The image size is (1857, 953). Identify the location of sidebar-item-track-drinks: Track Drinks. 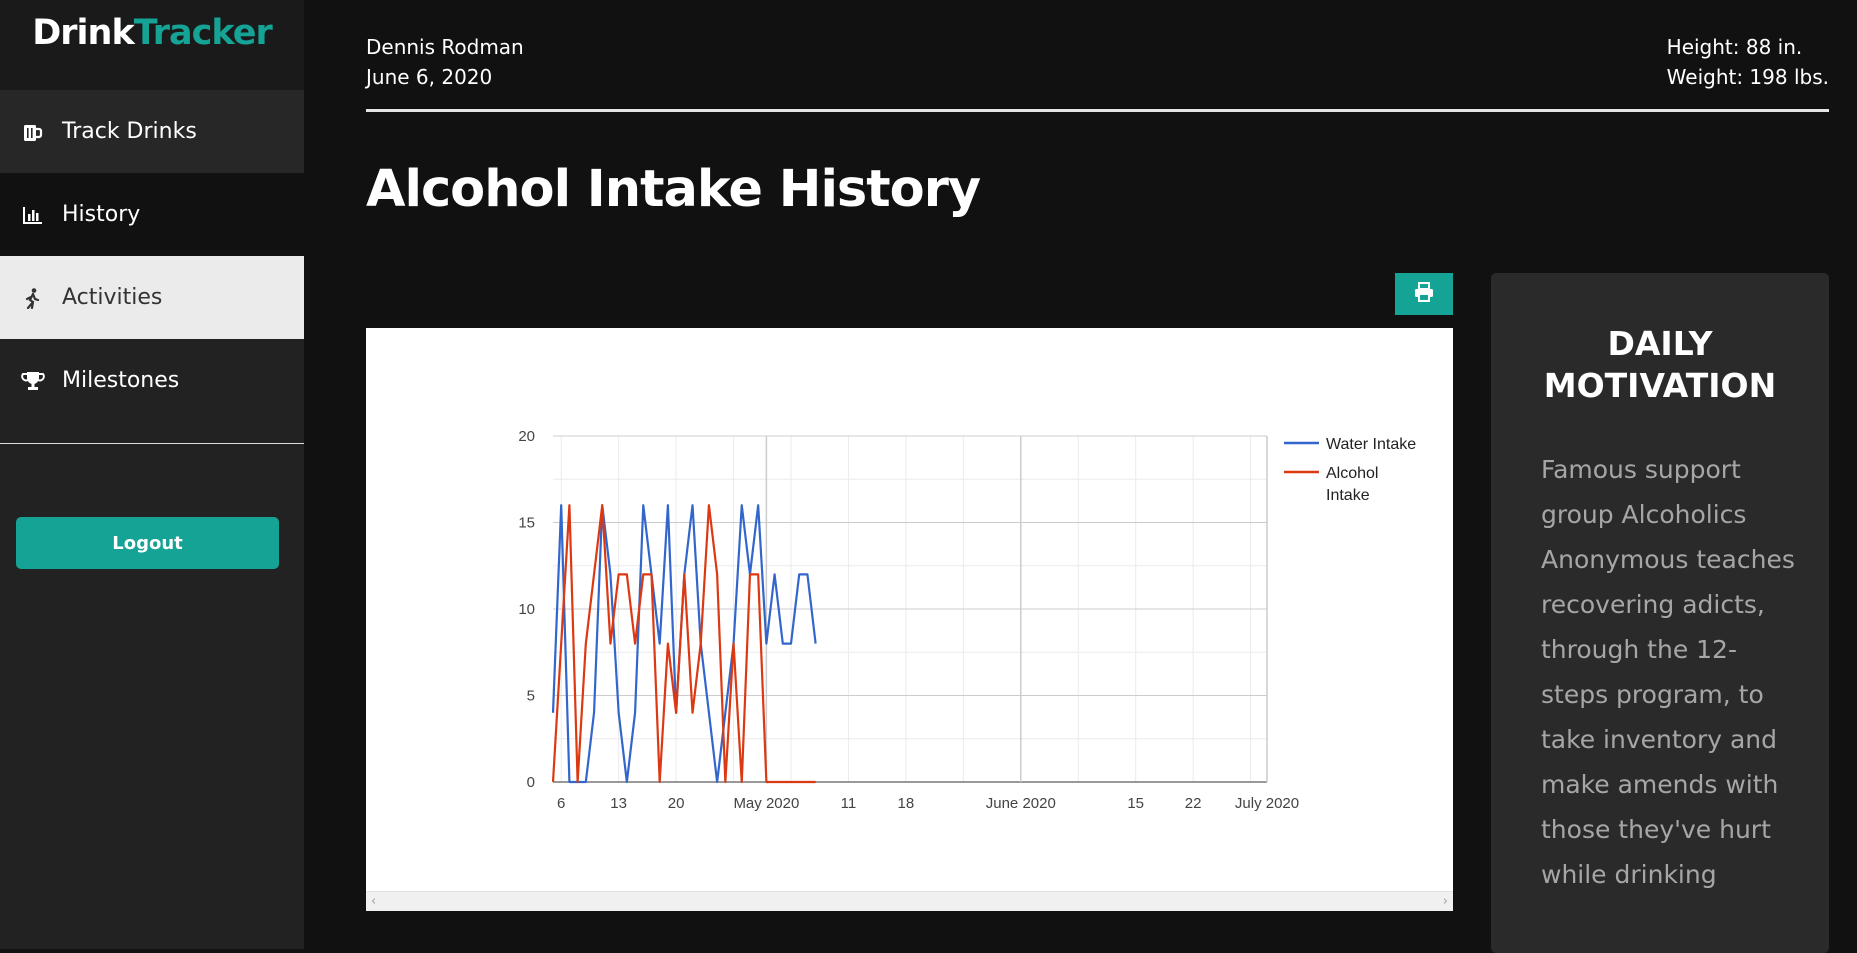
(152, 131).